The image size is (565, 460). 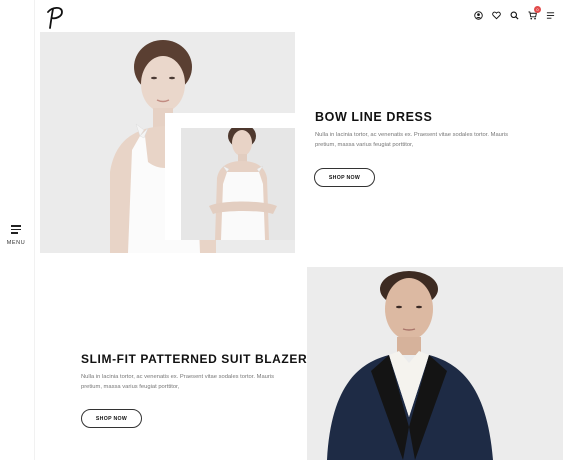 I want to click on bow-line-dress-inset-image, so click(x=238, y=184).